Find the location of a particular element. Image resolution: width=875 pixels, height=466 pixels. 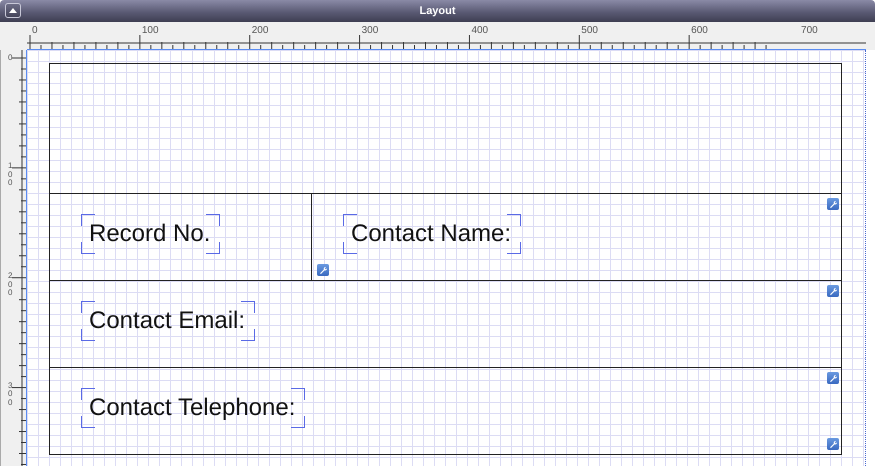

triangle-up-icon is located at coordinates (13, 10).